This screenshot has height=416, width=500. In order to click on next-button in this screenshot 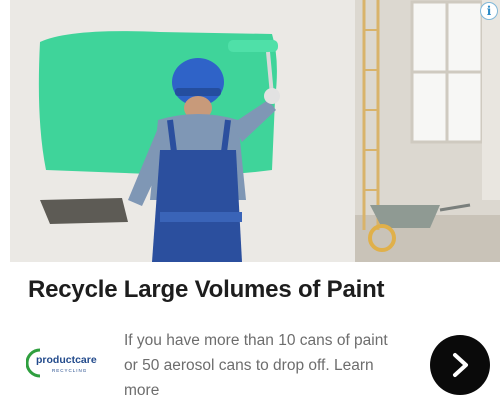, I will do `click(460, 365)`.